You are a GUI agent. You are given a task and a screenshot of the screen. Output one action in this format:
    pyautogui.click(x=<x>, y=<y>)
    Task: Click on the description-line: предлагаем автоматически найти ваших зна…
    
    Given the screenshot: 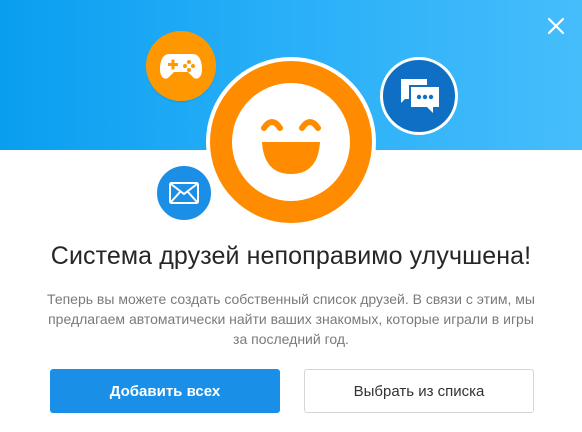 What is the action you would take?
    pyautogui.click(x=291, y=319)
    